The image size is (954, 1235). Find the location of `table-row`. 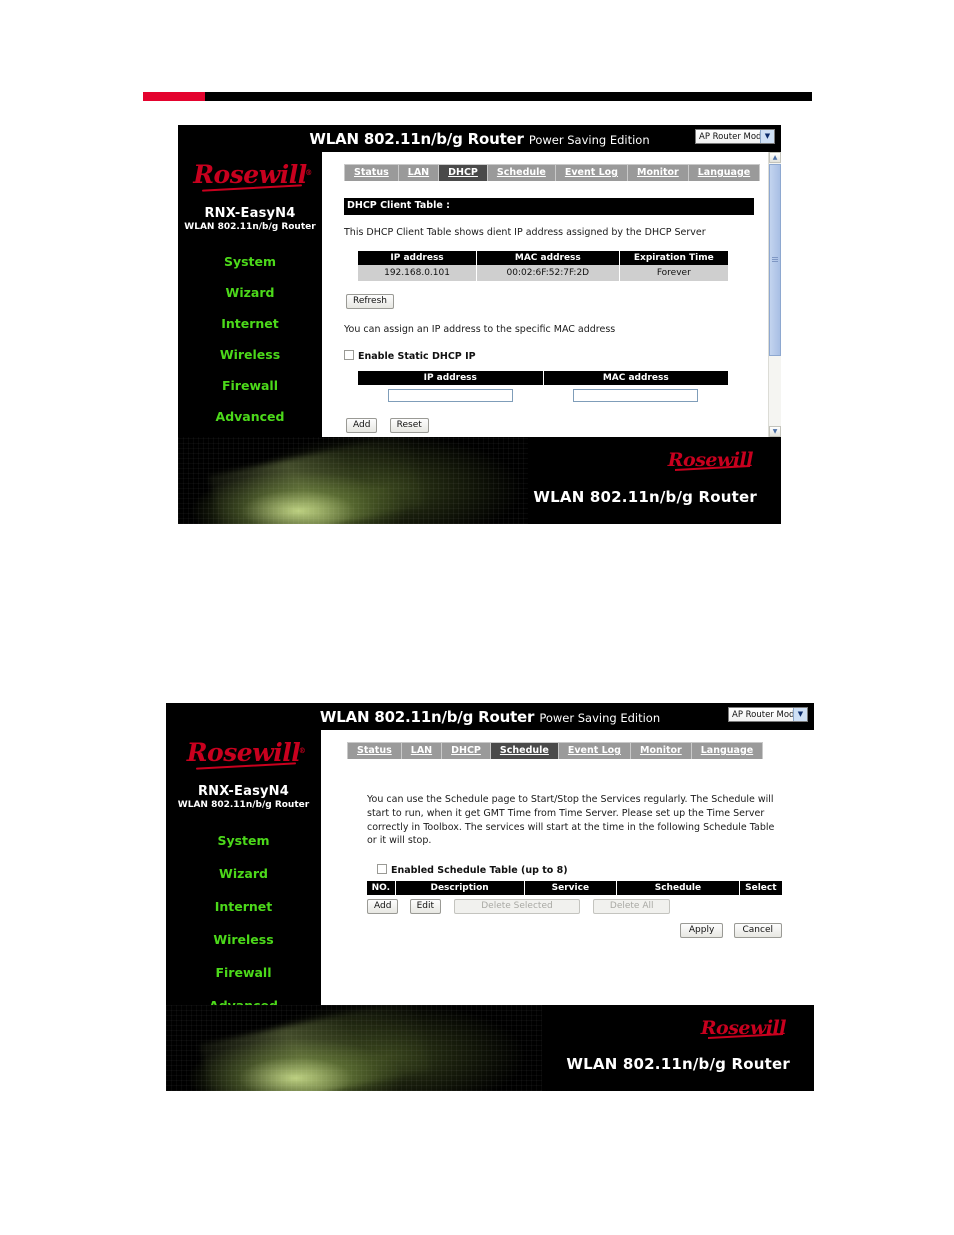

table-row is located at coordinates (543, 396).